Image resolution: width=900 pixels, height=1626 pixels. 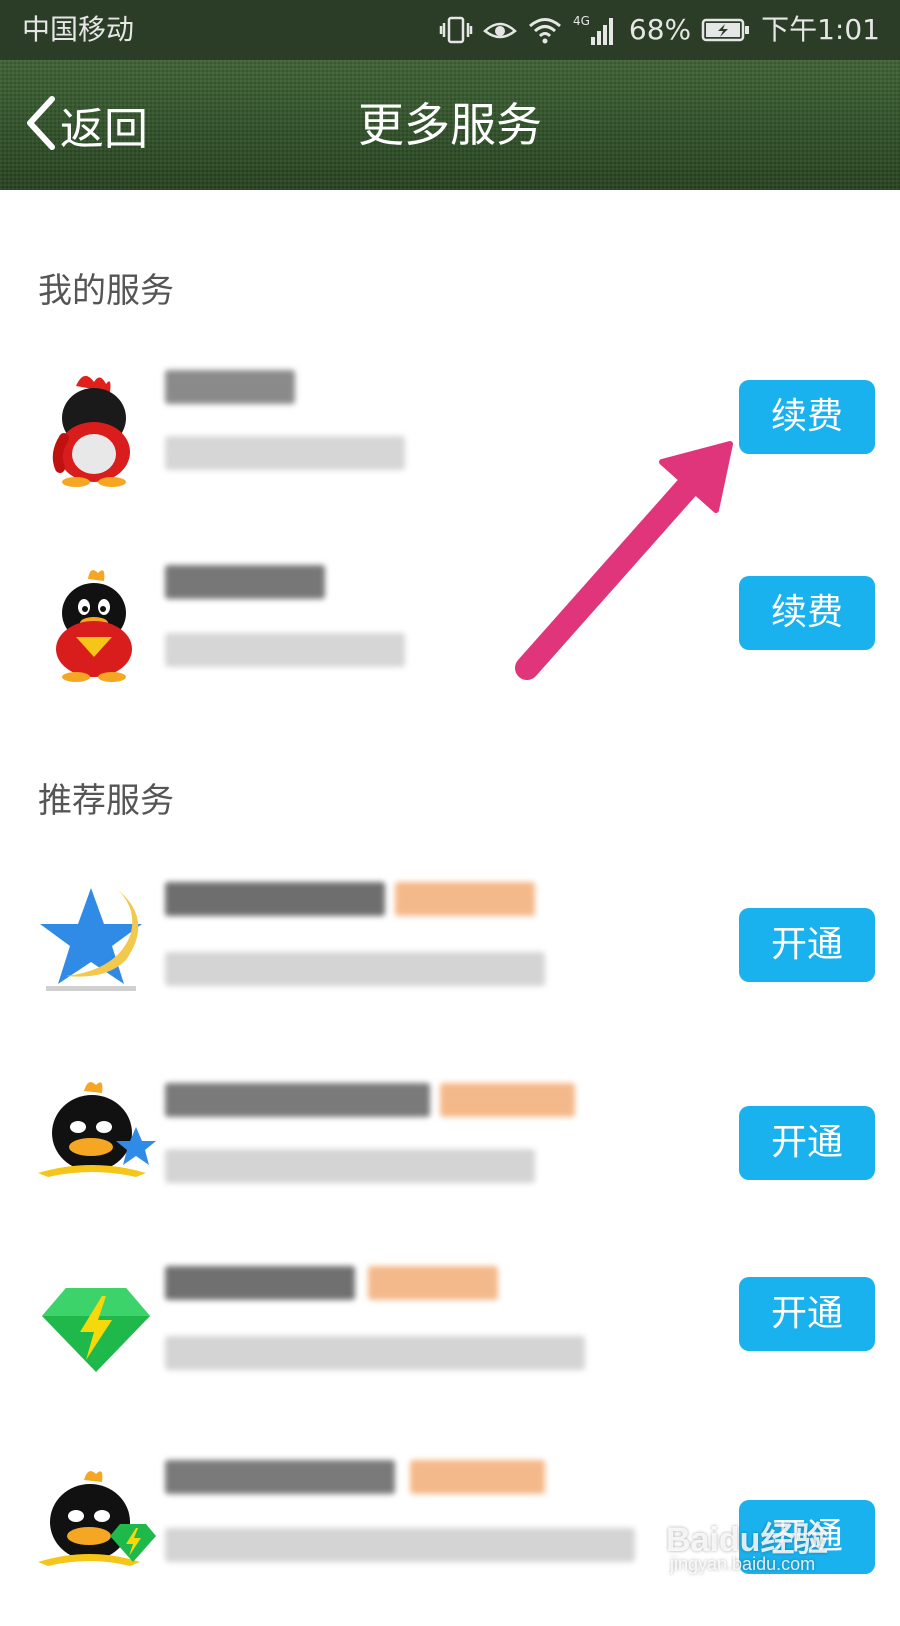 I want to click on list-item-my-service-1: 续费, so click(x=450, y=438).